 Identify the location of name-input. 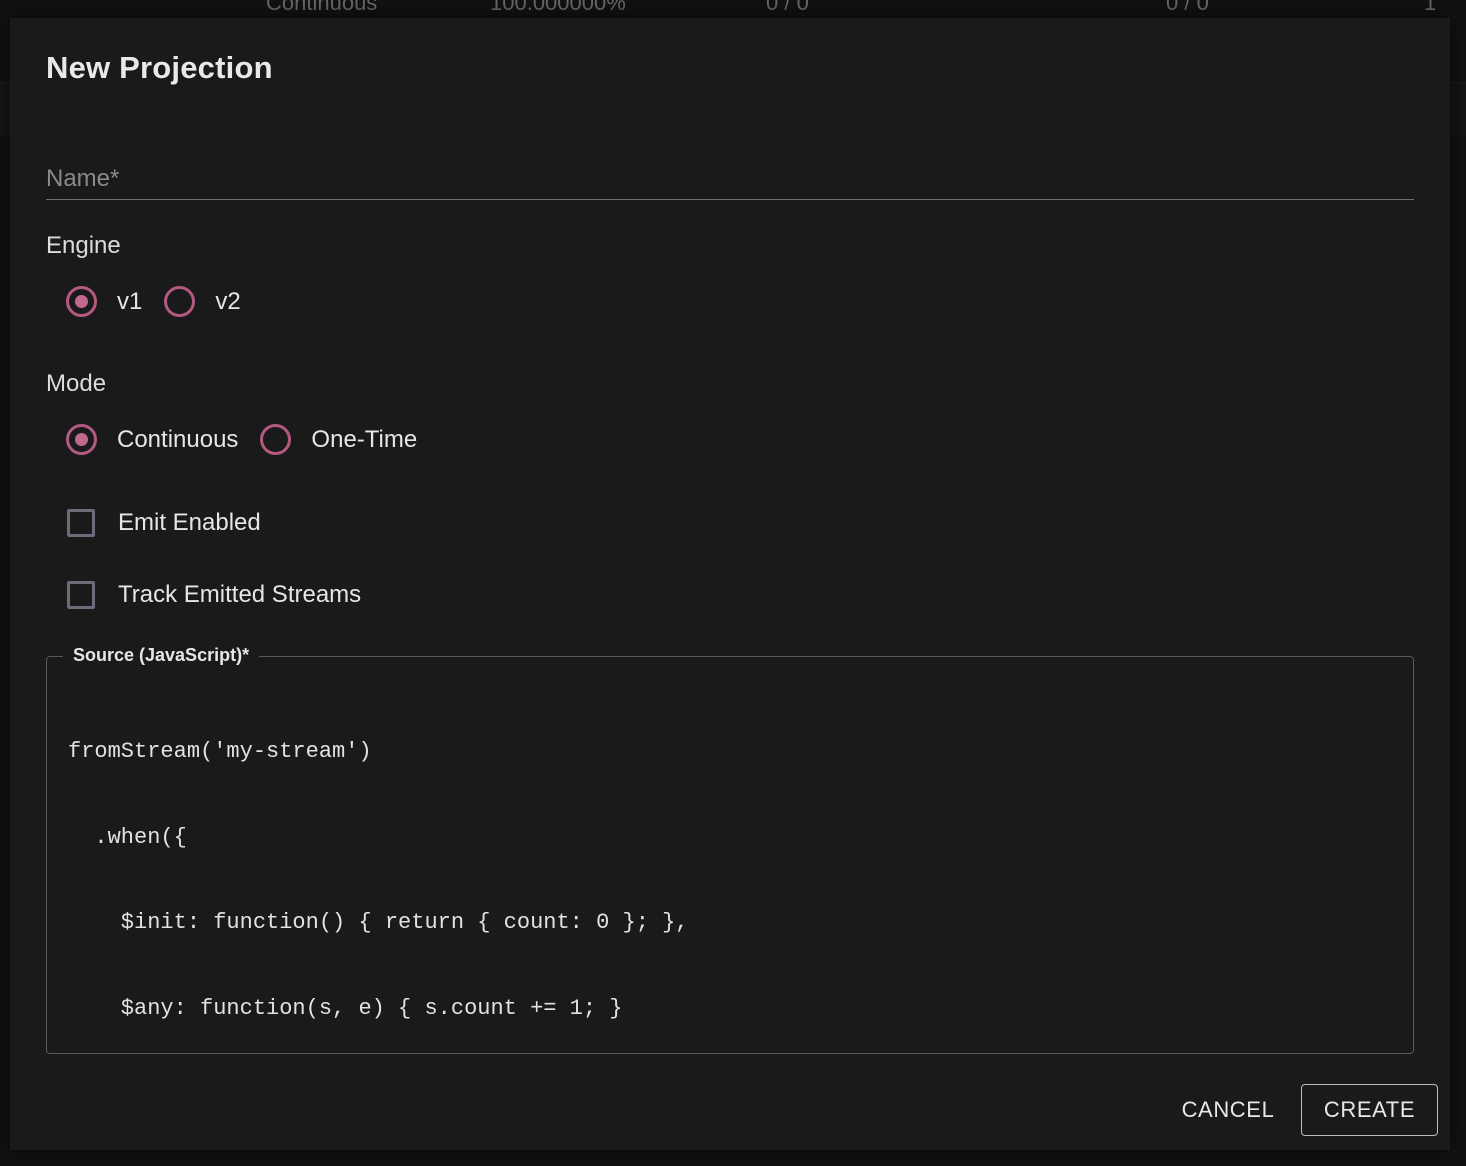
(730, 178).